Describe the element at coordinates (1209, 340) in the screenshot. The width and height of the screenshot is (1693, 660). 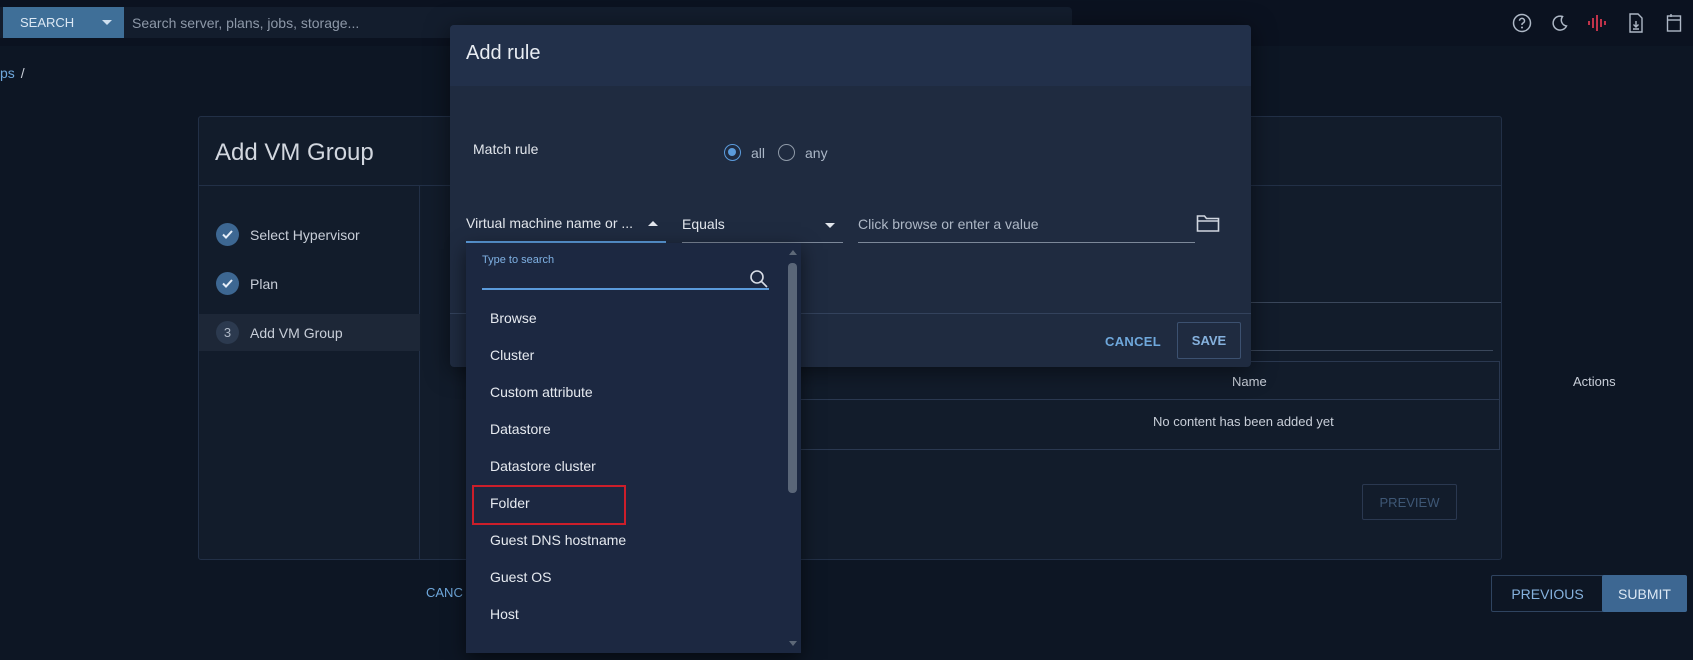
I see `dialog-save-button: SAVE` at that location.